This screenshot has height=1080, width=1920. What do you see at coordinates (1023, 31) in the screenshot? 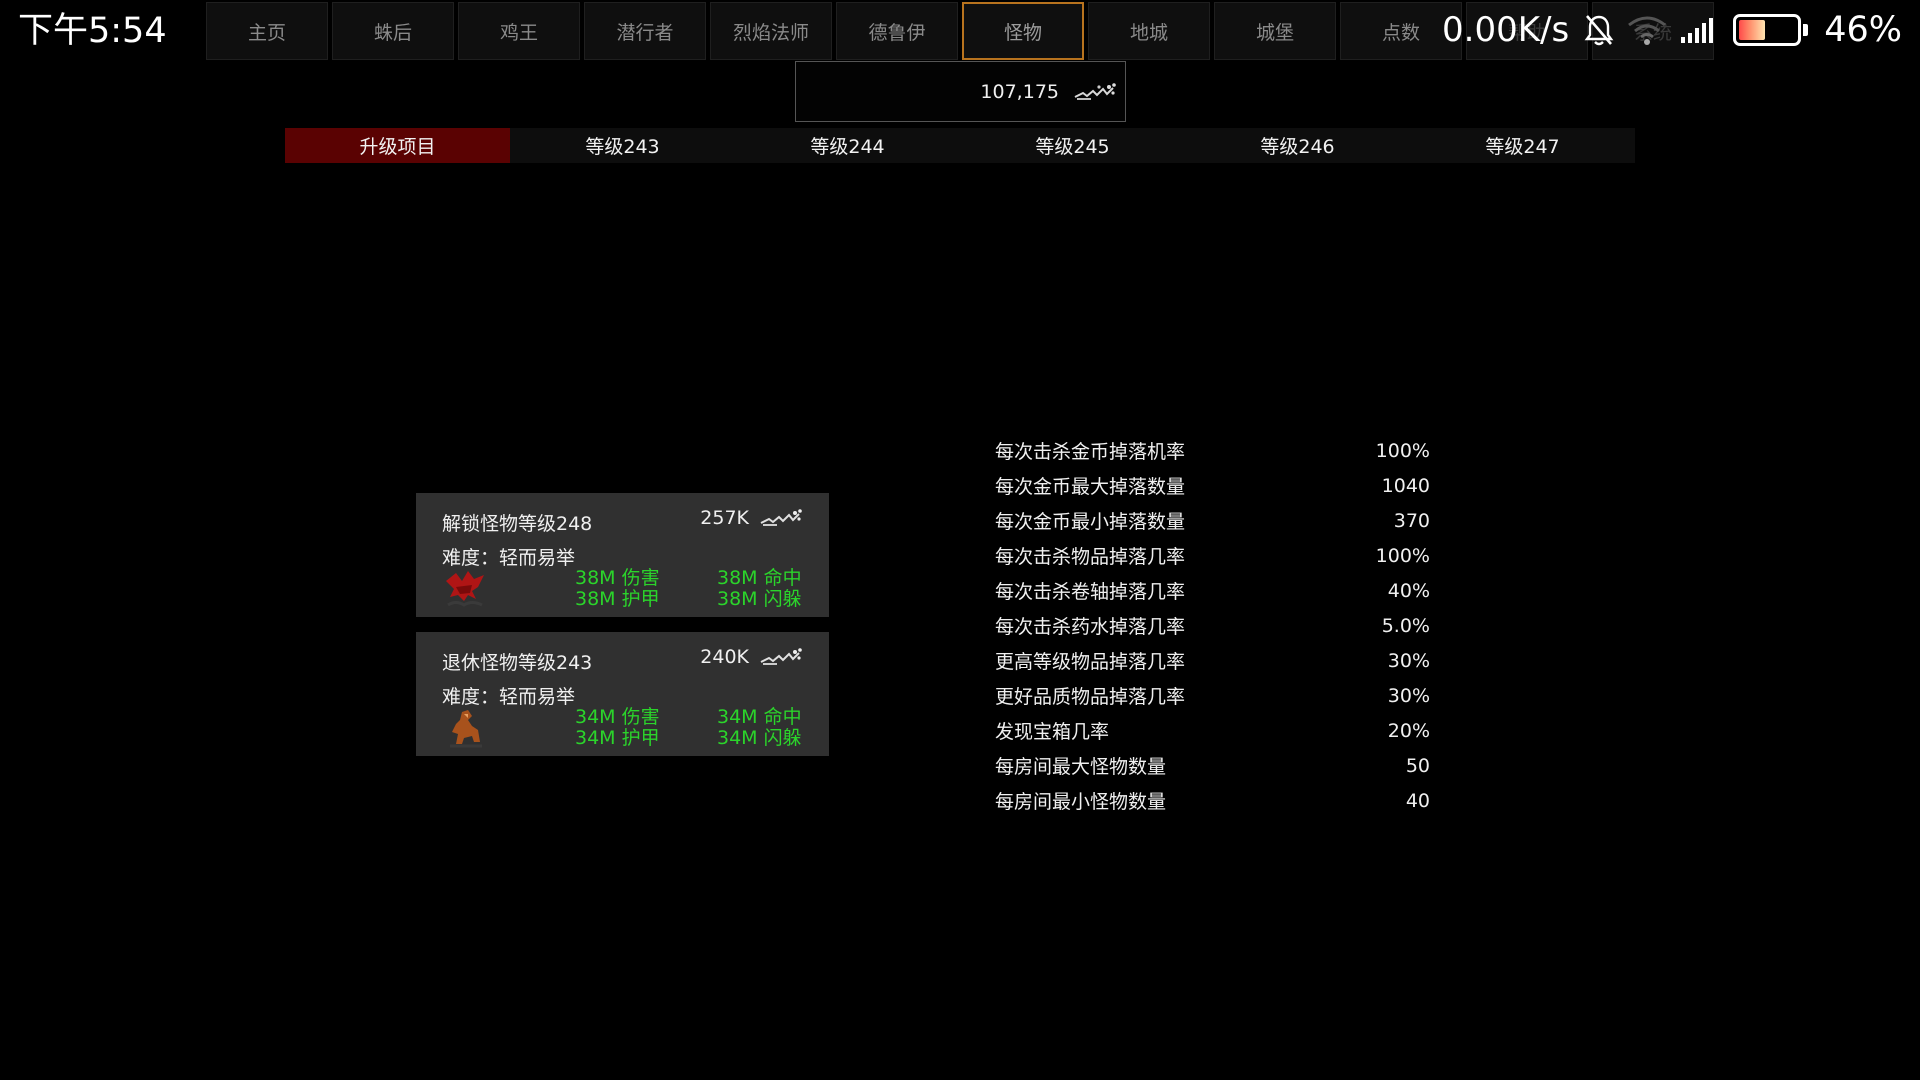
I see `tab-monsters: 怪物` at bounding box center [1023, 31].